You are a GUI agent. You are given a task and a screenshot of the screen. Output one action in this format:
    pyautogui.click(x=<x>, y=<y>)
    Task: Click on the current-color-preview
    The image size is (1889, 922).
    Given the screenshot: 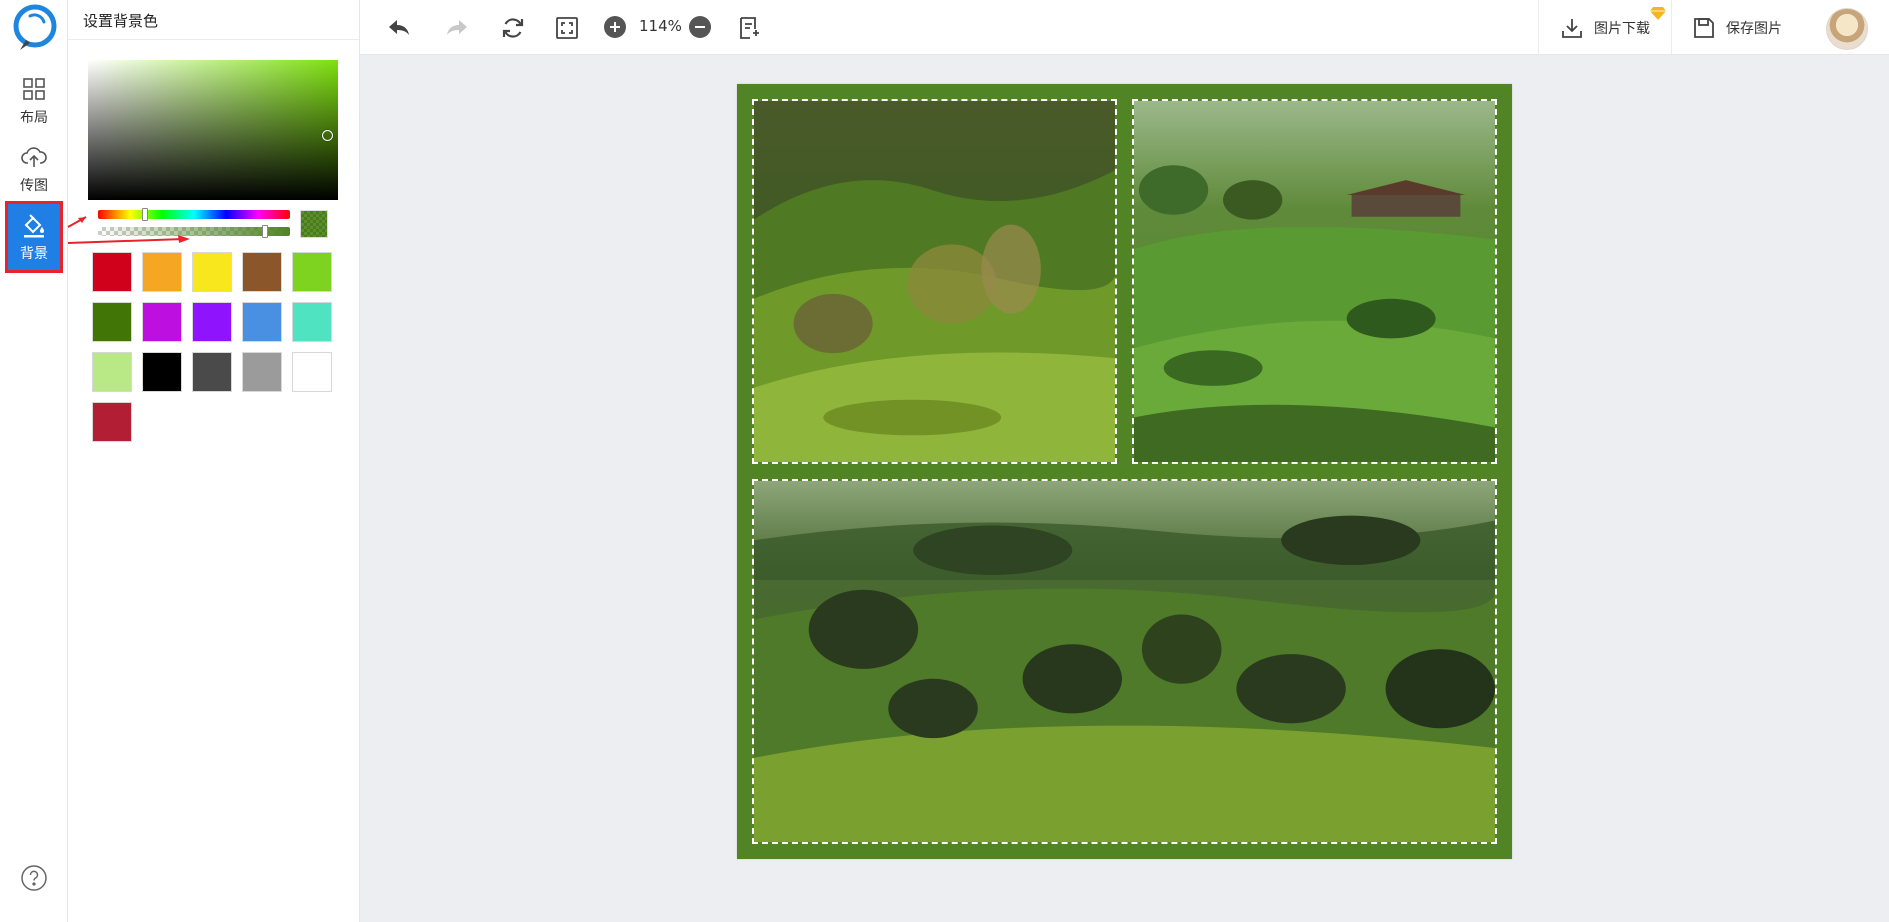 What is the action you would take?
    pyautogui.click(x=314, y=224)
    